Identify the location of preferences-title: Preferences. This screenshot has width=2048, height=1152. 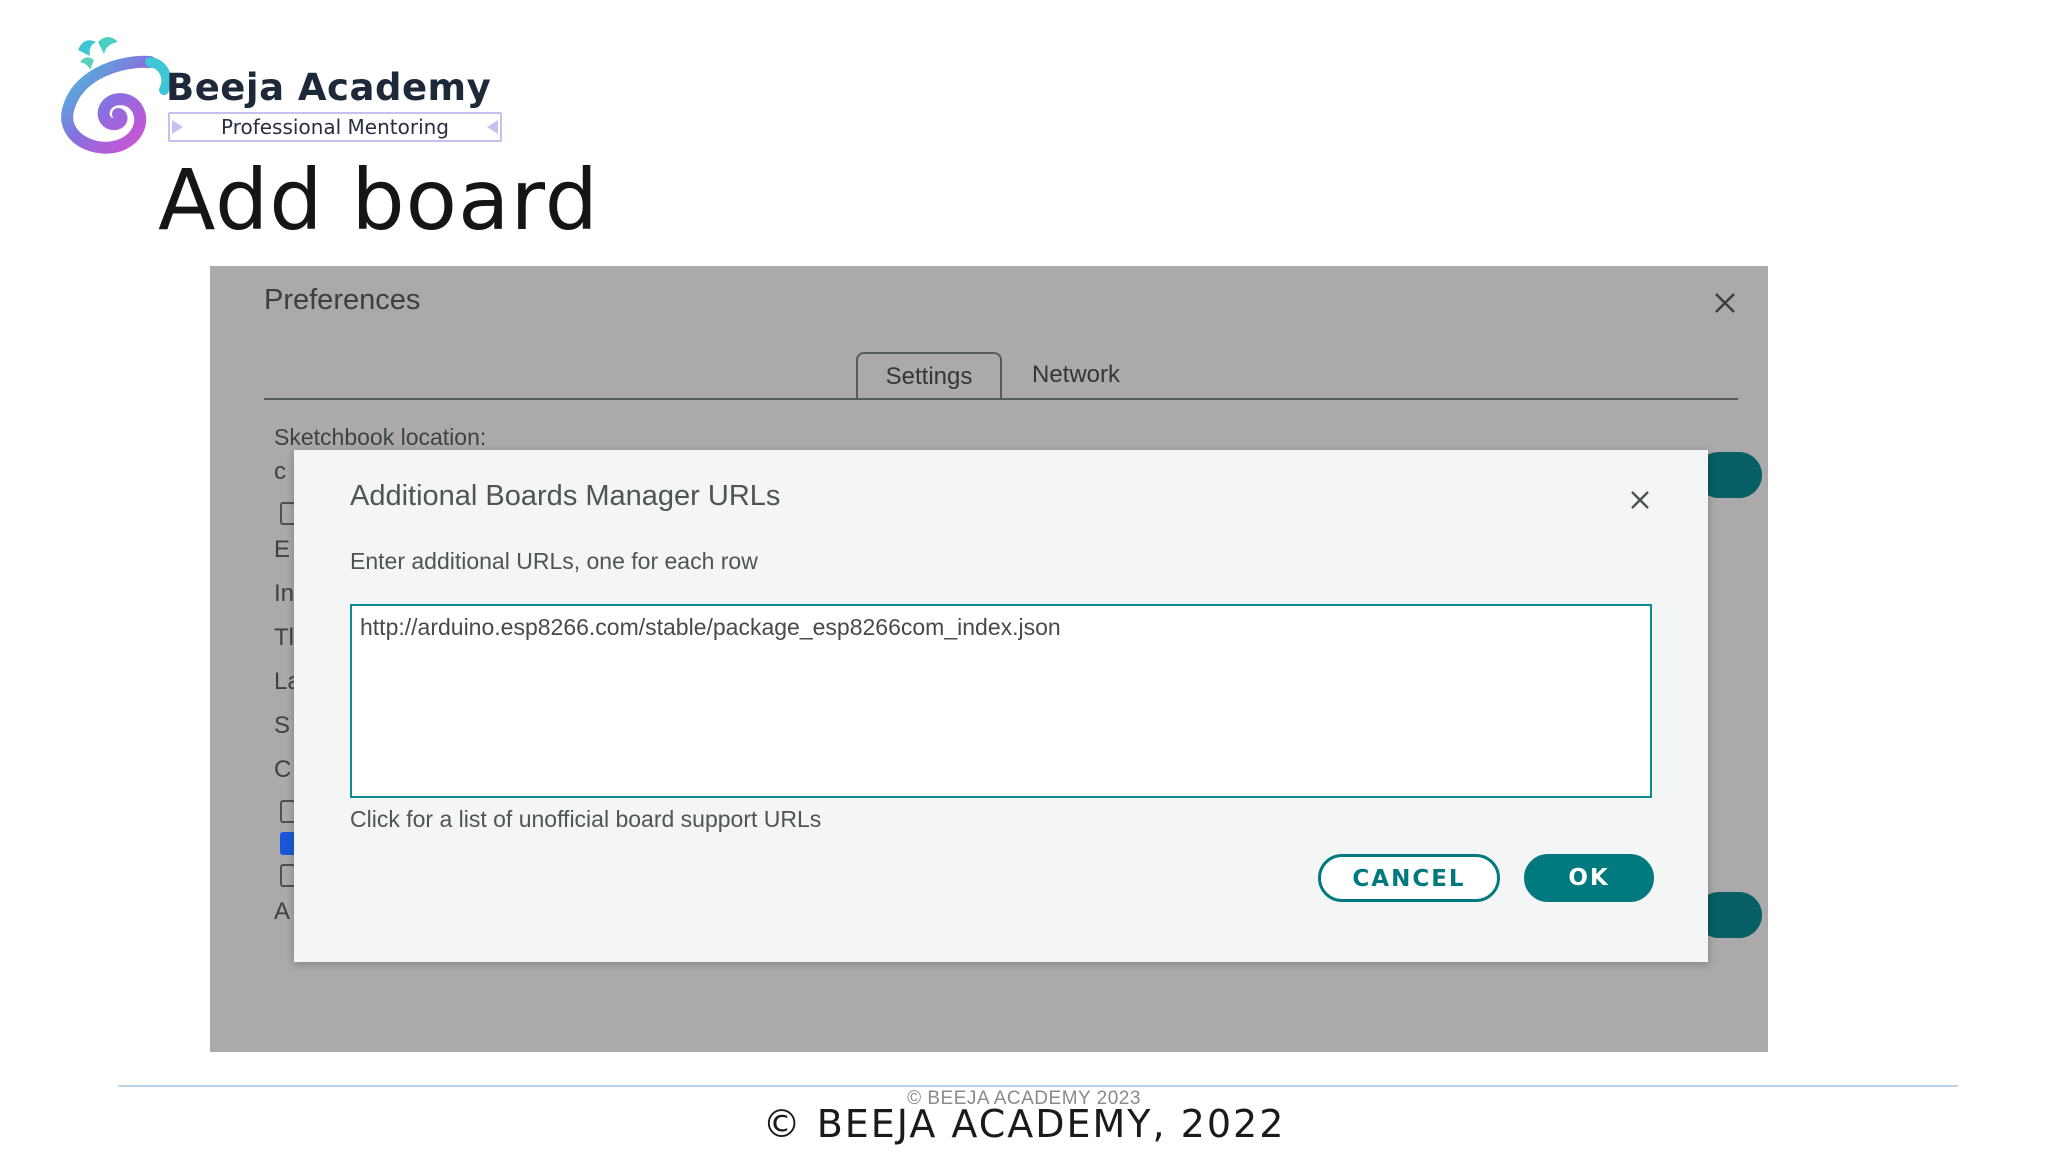
(342, 300).